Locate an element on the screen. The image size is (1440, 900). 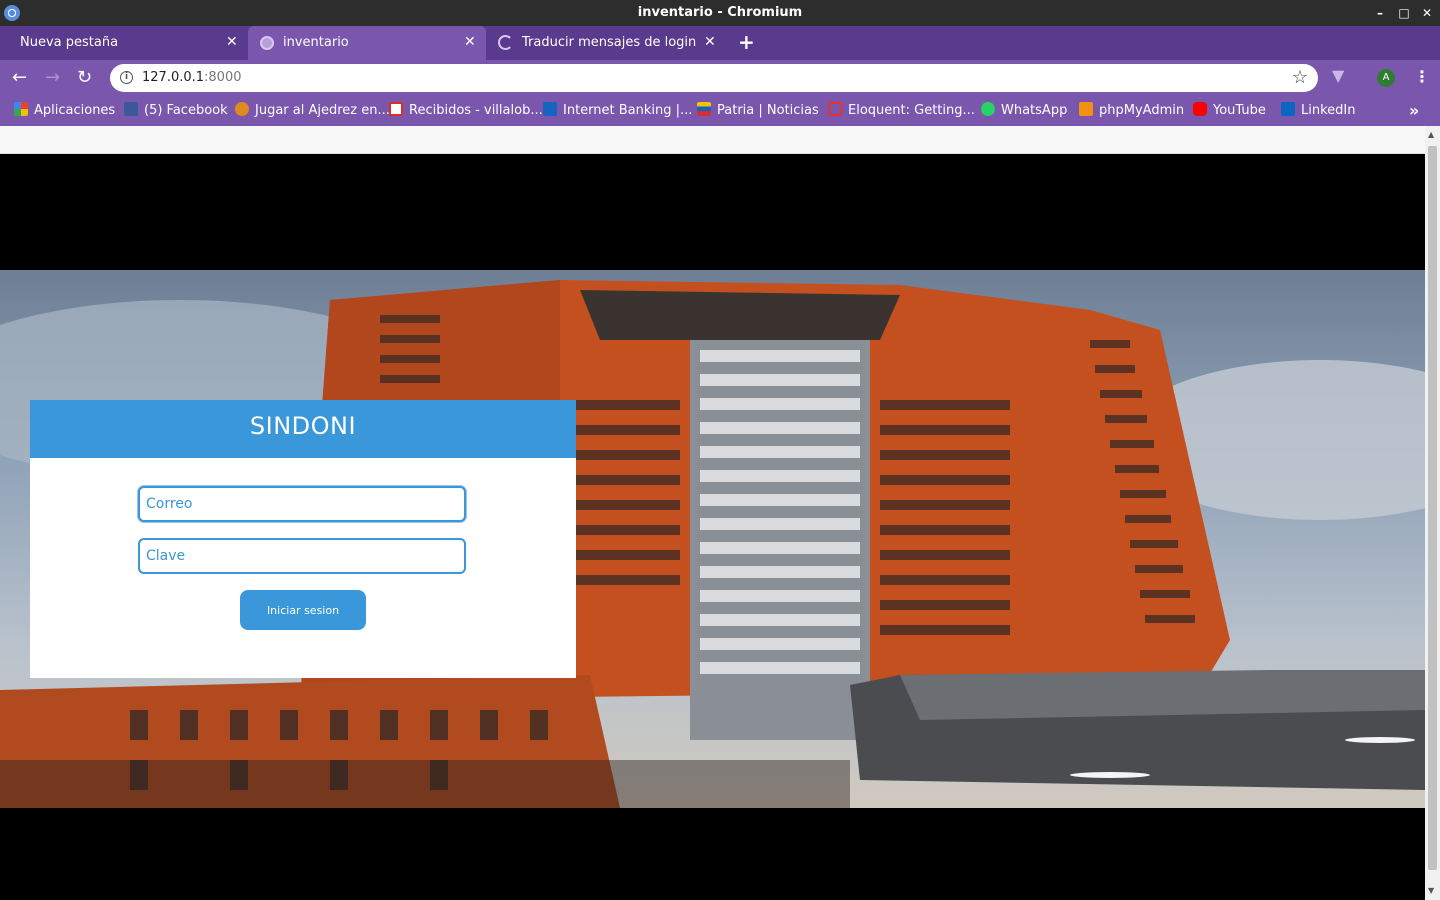
menu-kebab-icon: ⋮ is located at coordinates (1422, 76).